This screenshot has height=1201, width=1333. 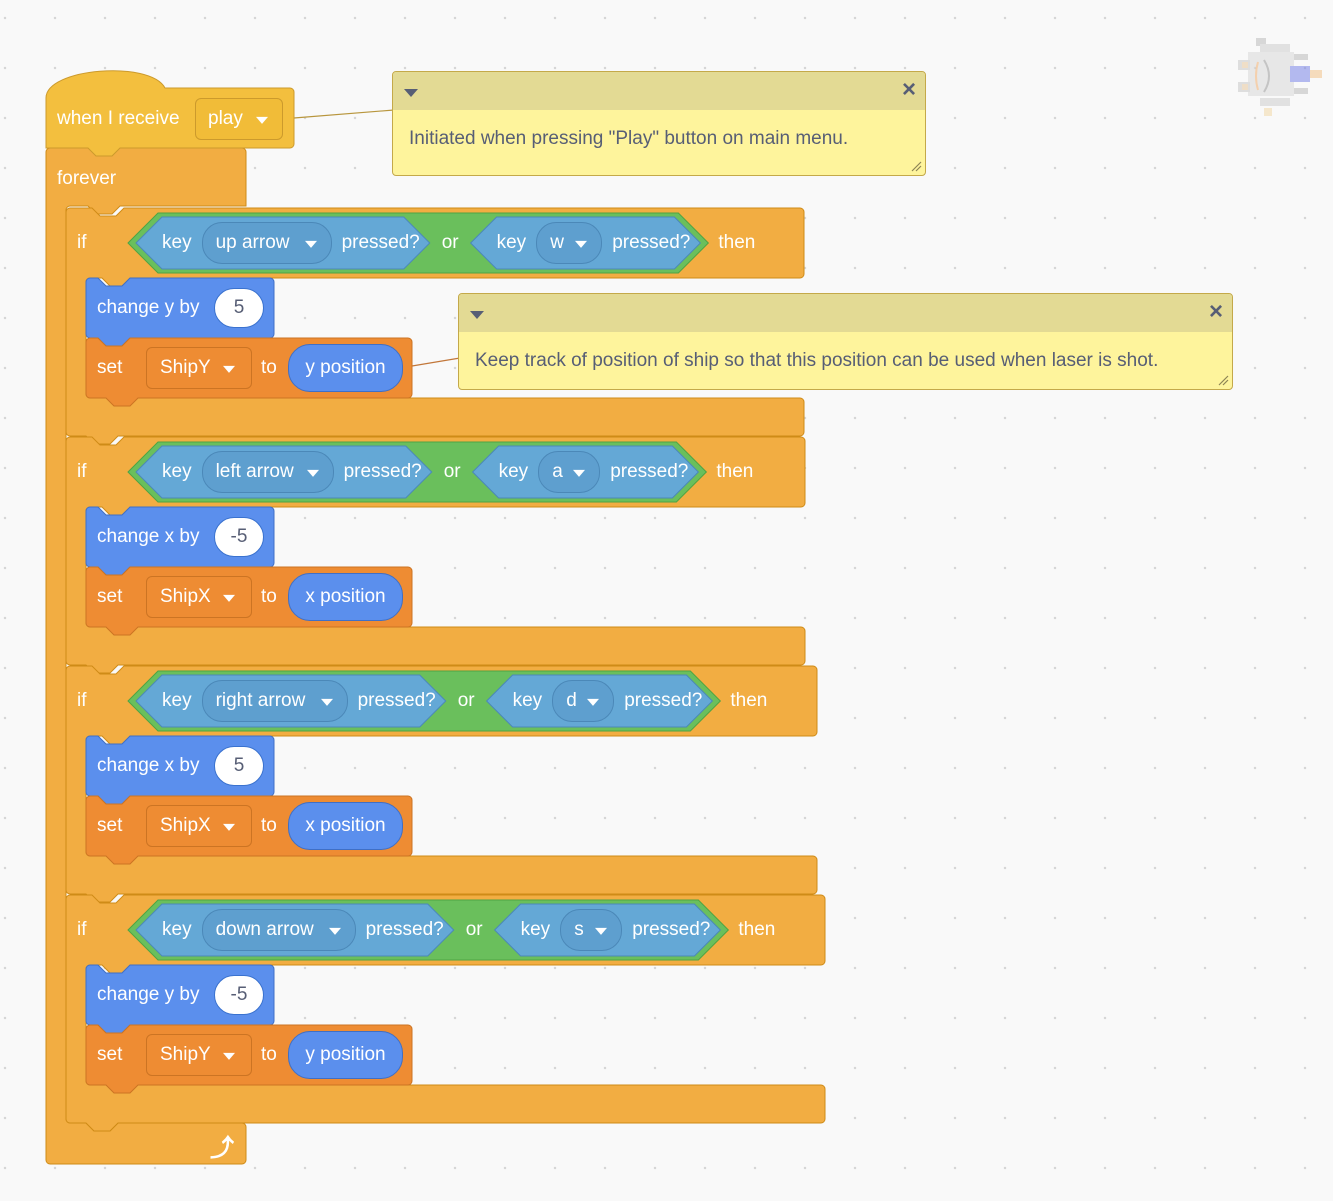 I want to click on forever-label: forever, so click(x=87, y=178).